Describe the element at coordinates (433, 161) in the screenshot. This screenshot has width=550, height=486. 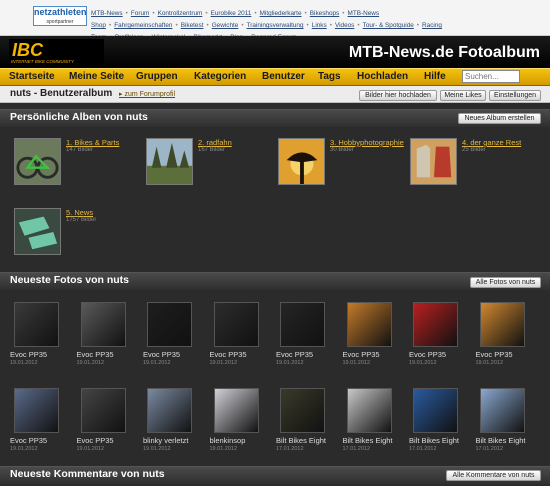
I see `clothes-photo-icon` at that location.